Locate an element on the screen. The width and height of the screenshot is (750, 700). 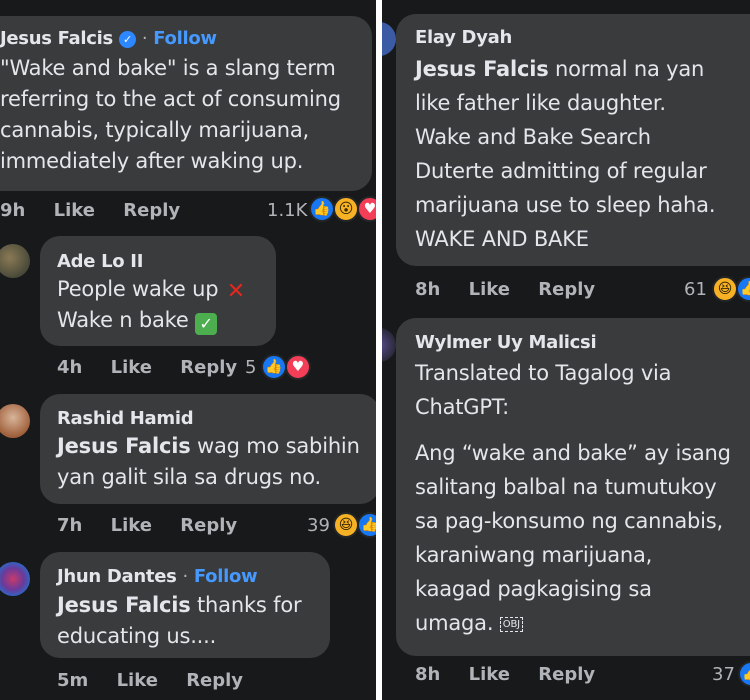
text-line: Wake n bake ✓ is located at coordinates (152, 320).